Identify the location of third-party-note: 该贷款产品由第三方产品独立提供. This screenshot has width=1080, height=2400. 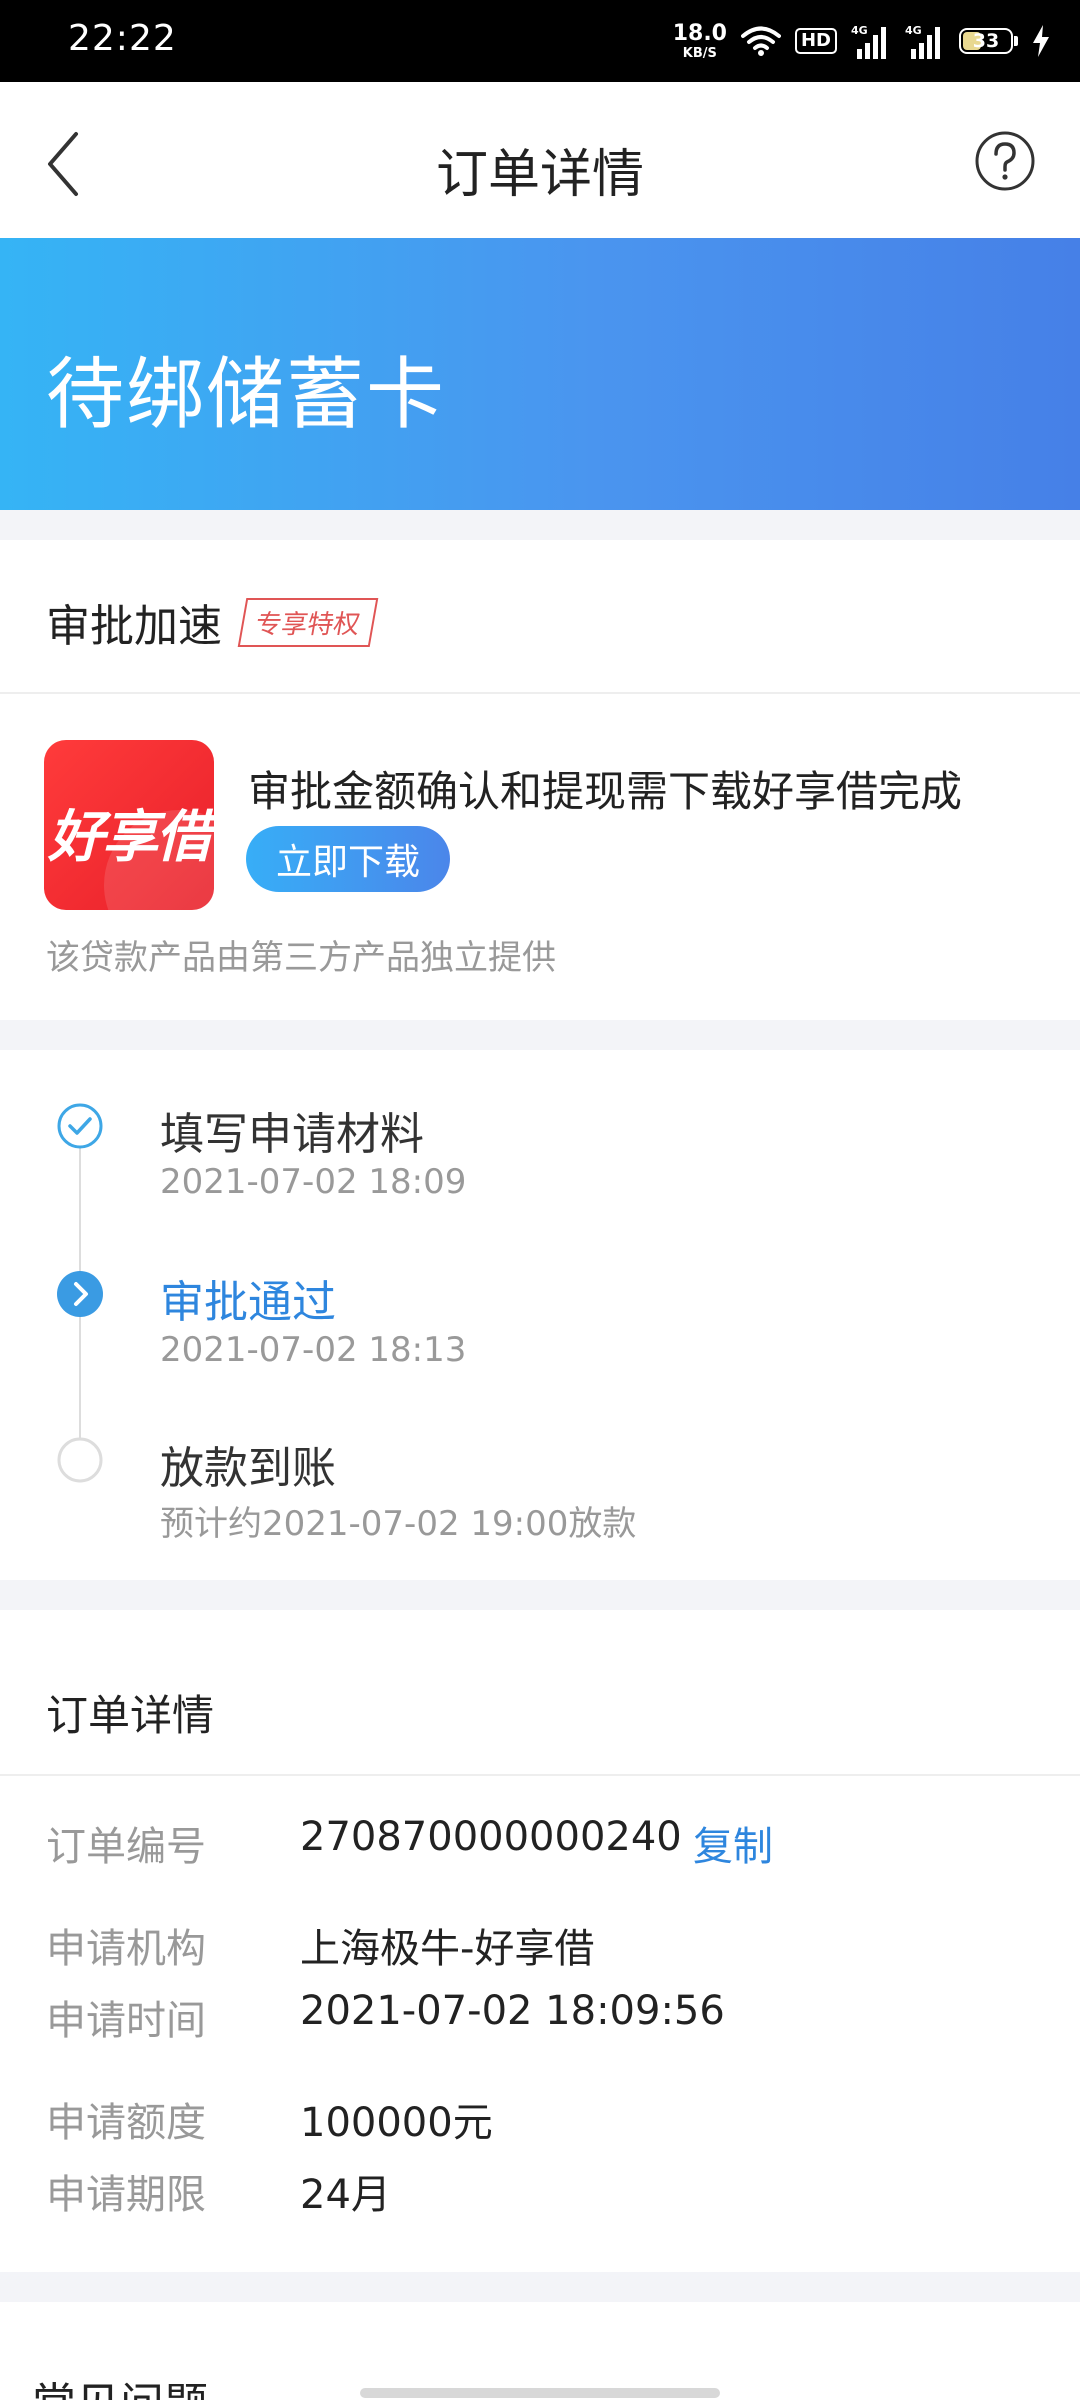
(301, 958).